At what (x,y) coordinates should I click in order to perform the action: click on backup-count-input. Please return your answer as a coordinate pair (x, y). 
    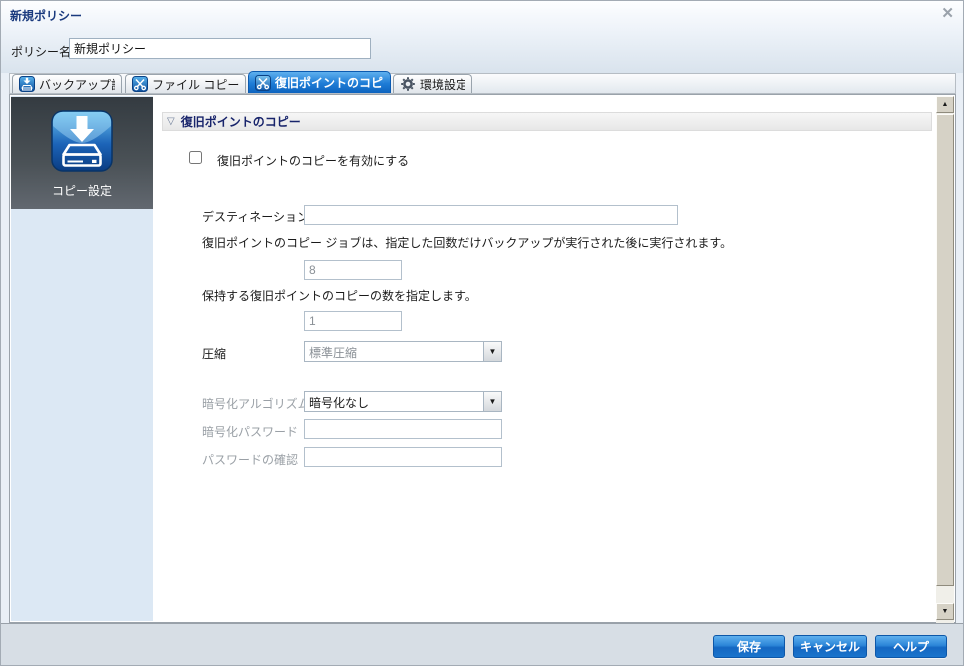
    Looking at the image, I should click on (353, 270).